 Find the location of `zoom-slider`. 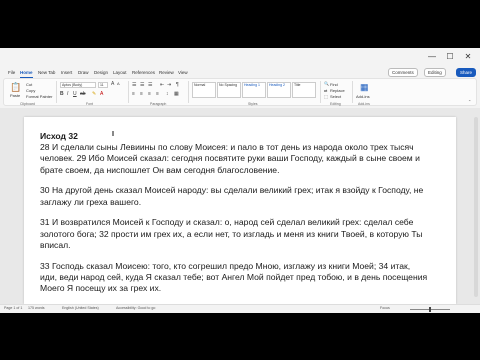

zoom-slider is located at coordinates (430, 309).